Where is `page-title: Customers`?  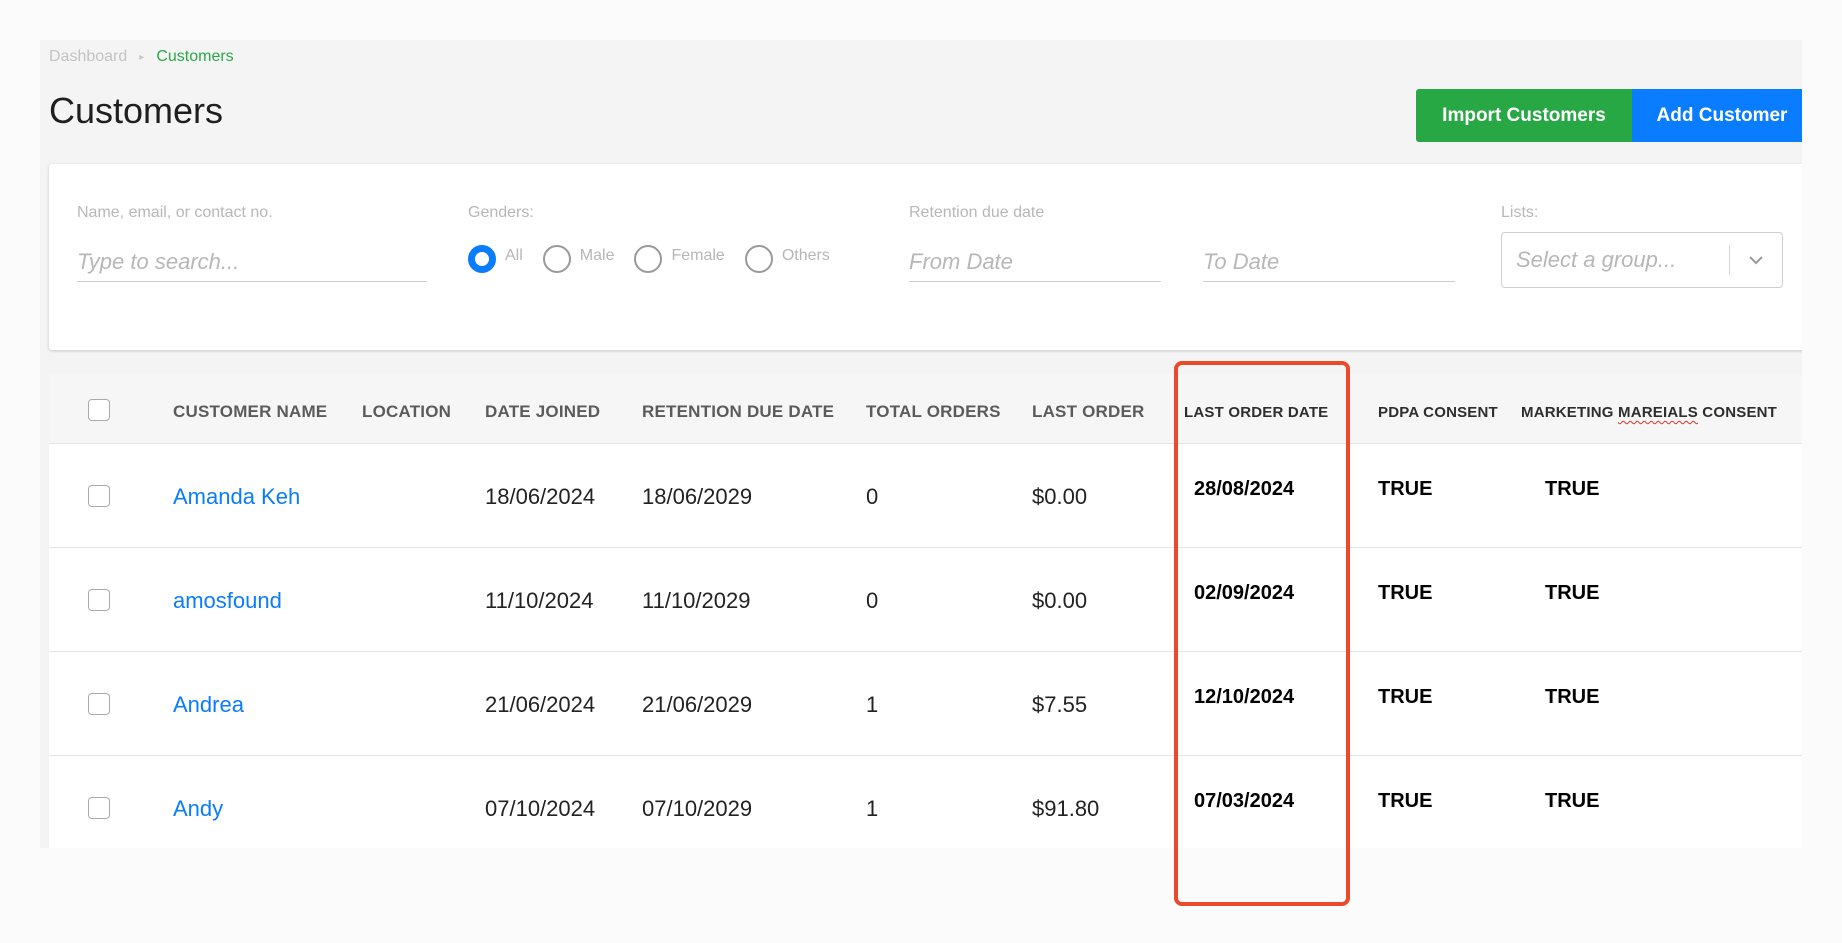
page-title: Customers is located at coordinates (136, 110).